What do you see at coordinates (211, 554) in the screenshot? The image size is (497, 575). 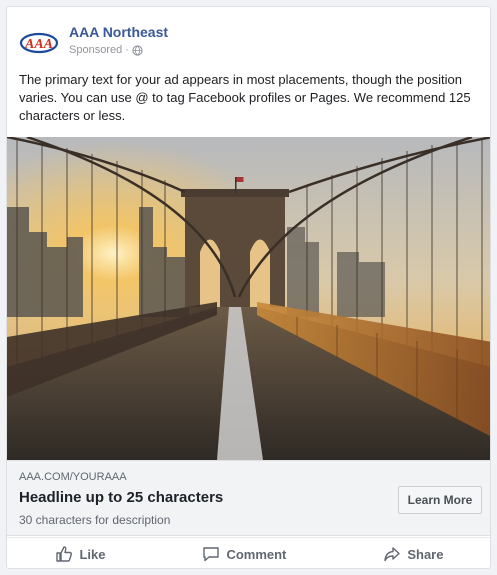 I see `comment-icon` at bounding box center [211, 554].